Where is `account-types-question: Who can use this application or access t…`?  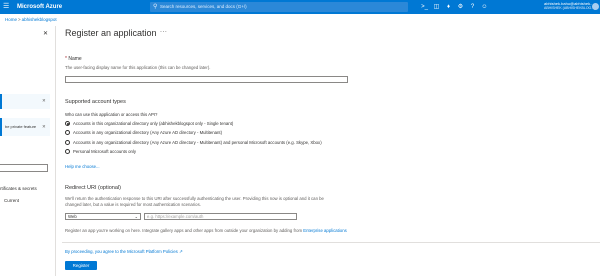 account-types-question: Who can use this application or access t… is located at coordinates (111, 114).